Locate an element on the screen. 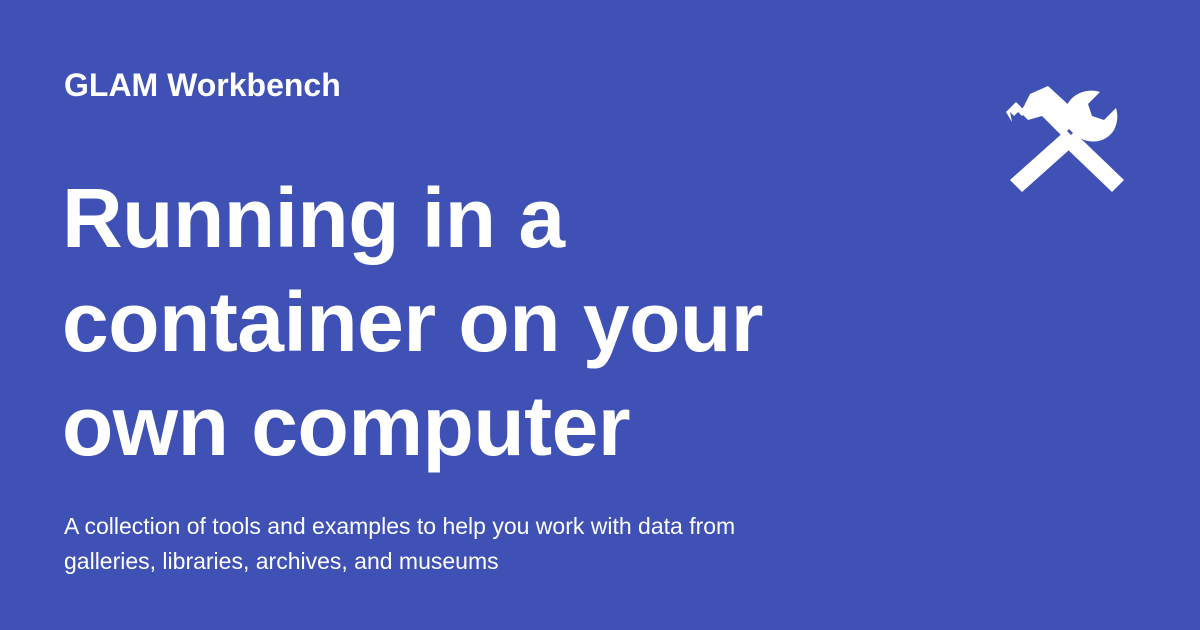 The height and width of the screenshot is (630, 1200). title-line: own computer is located at coordinates (346, 426).